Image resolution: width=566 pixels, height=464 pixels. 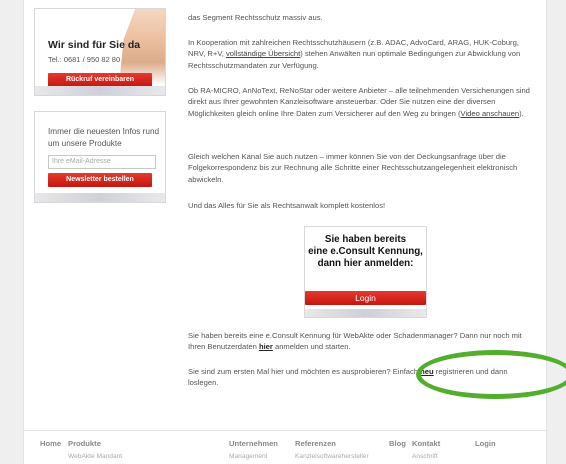 I want to click on here-login-link: hier, so click(x=266, y=346).